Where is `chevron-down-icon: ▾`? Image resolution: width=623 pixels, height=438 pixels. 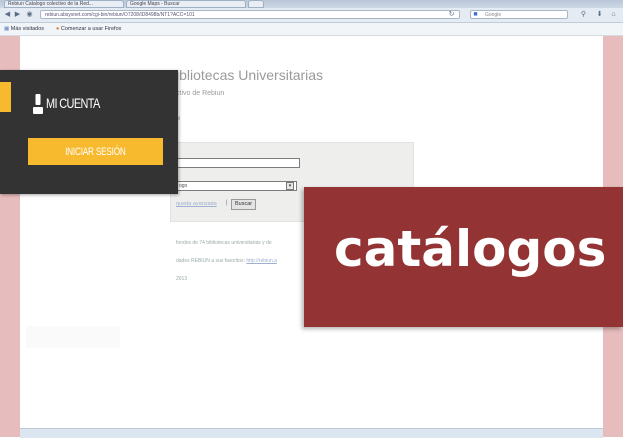
chevron-down-icon: ▾ is located at coordinates (290, 186).